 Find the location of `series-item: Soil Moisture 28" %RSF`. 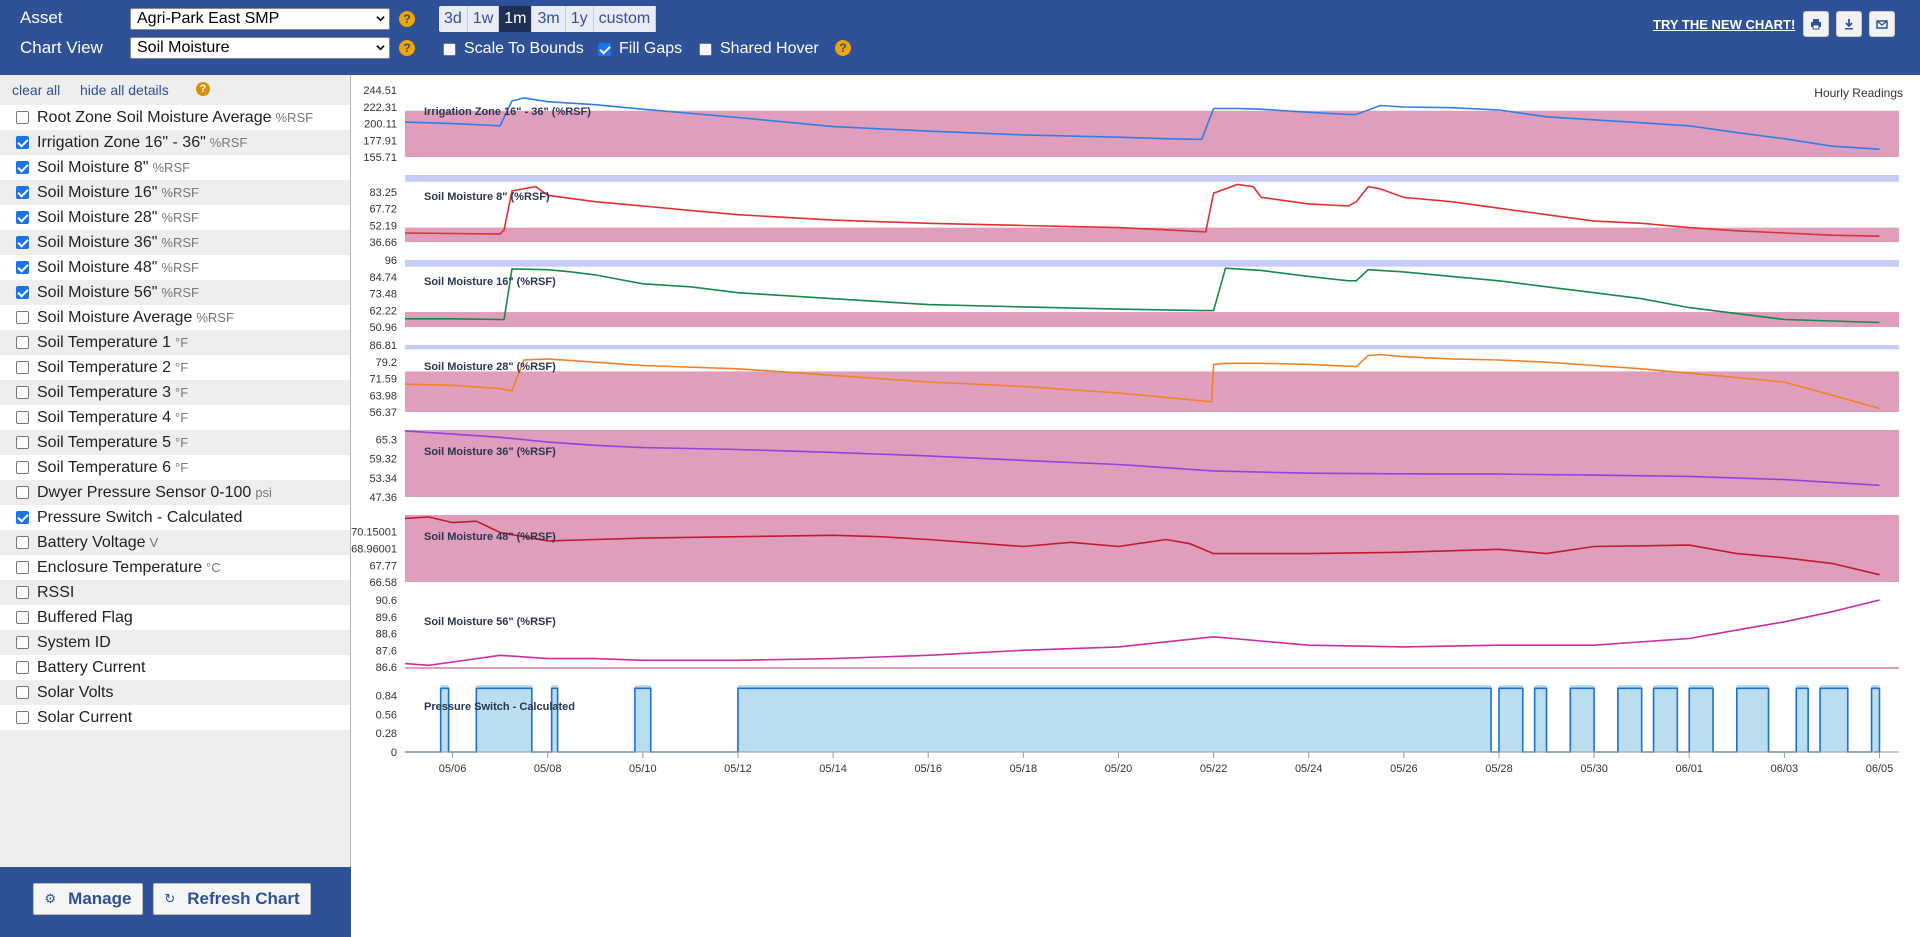

series-item: Soil Moisture 28" %RSF is located at coordinates (175, 217).